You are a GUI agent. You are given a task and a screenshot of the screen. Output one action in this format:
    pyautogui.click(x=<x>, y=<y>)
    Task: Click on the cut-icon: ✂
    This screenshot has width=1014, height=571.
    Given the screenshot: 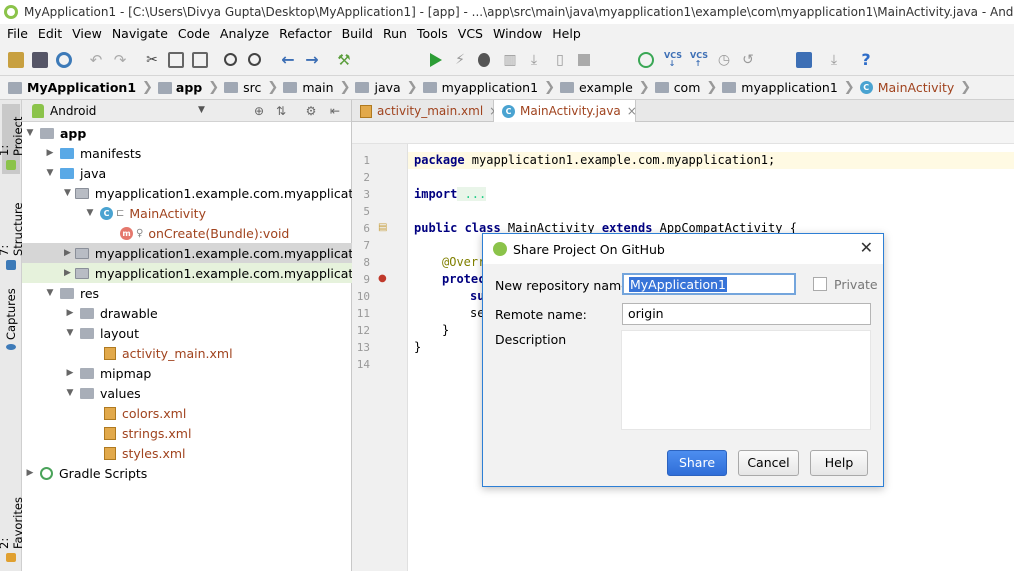 What is the action you would take?
    pyautogui.click(x=152, y=60)
    